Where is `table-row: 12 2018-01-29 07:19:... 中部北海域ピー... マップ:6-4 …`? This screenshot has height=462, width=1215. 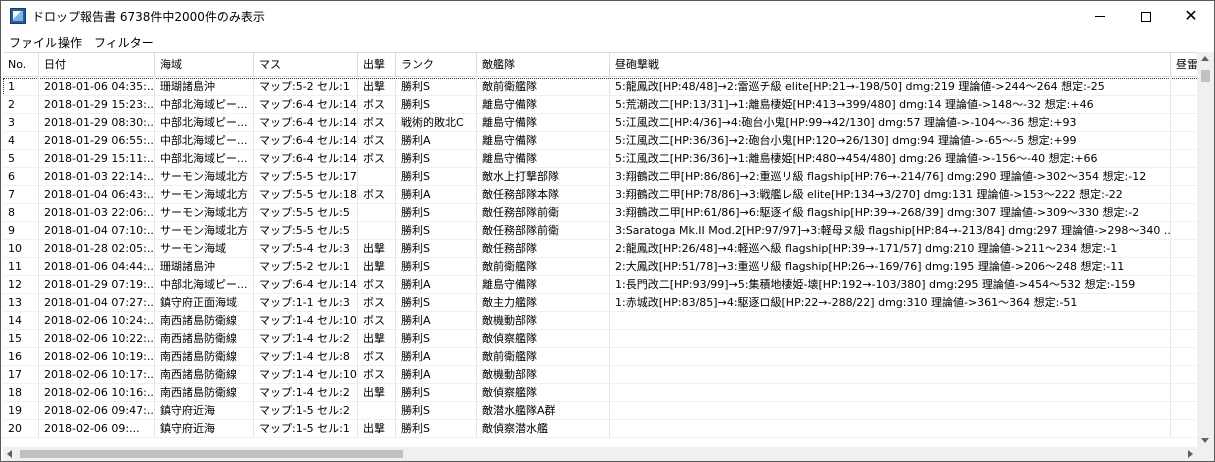
table-row: 12 2018-01-29 07:19:... 中部北海域ピー... マップ:6-4 … is located at coordinates (608, 285).